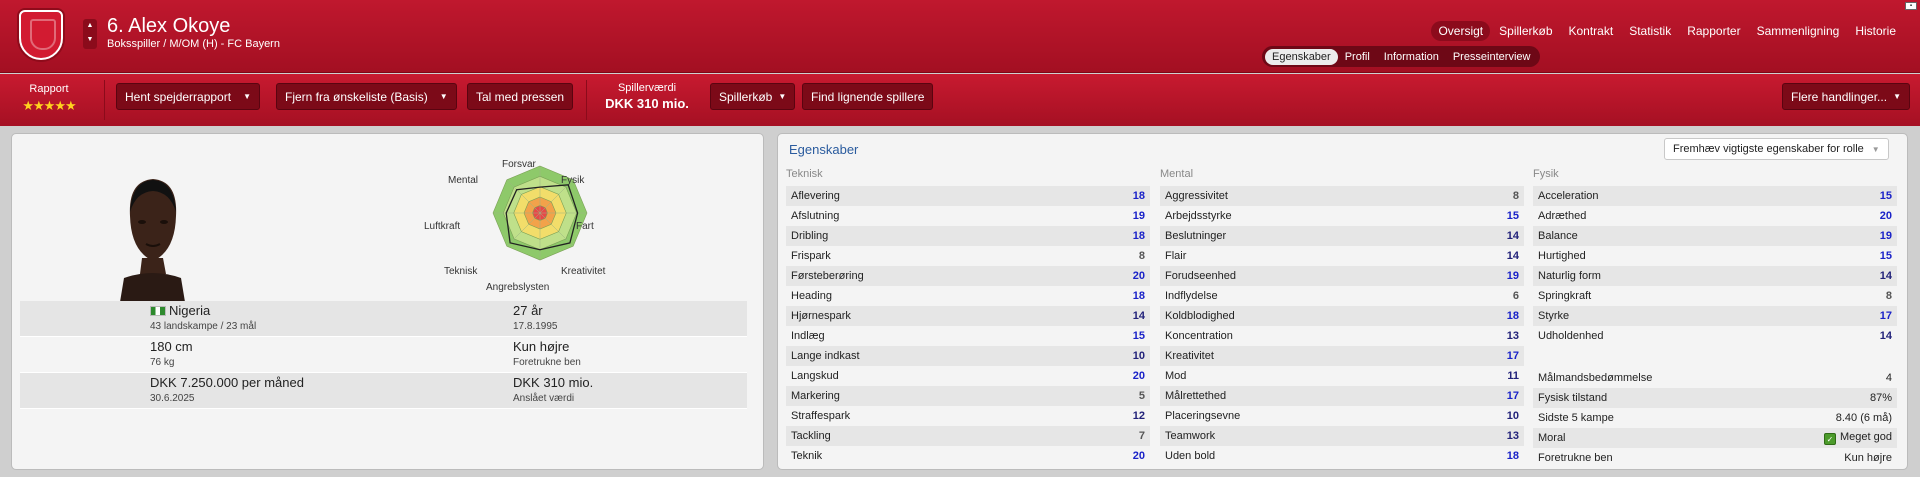 This screenshot has height=477, width=1920. Describe the element at coordinates (1191, 296) in the screenshot. I see `attribute-name: Indflydelse` at that location.